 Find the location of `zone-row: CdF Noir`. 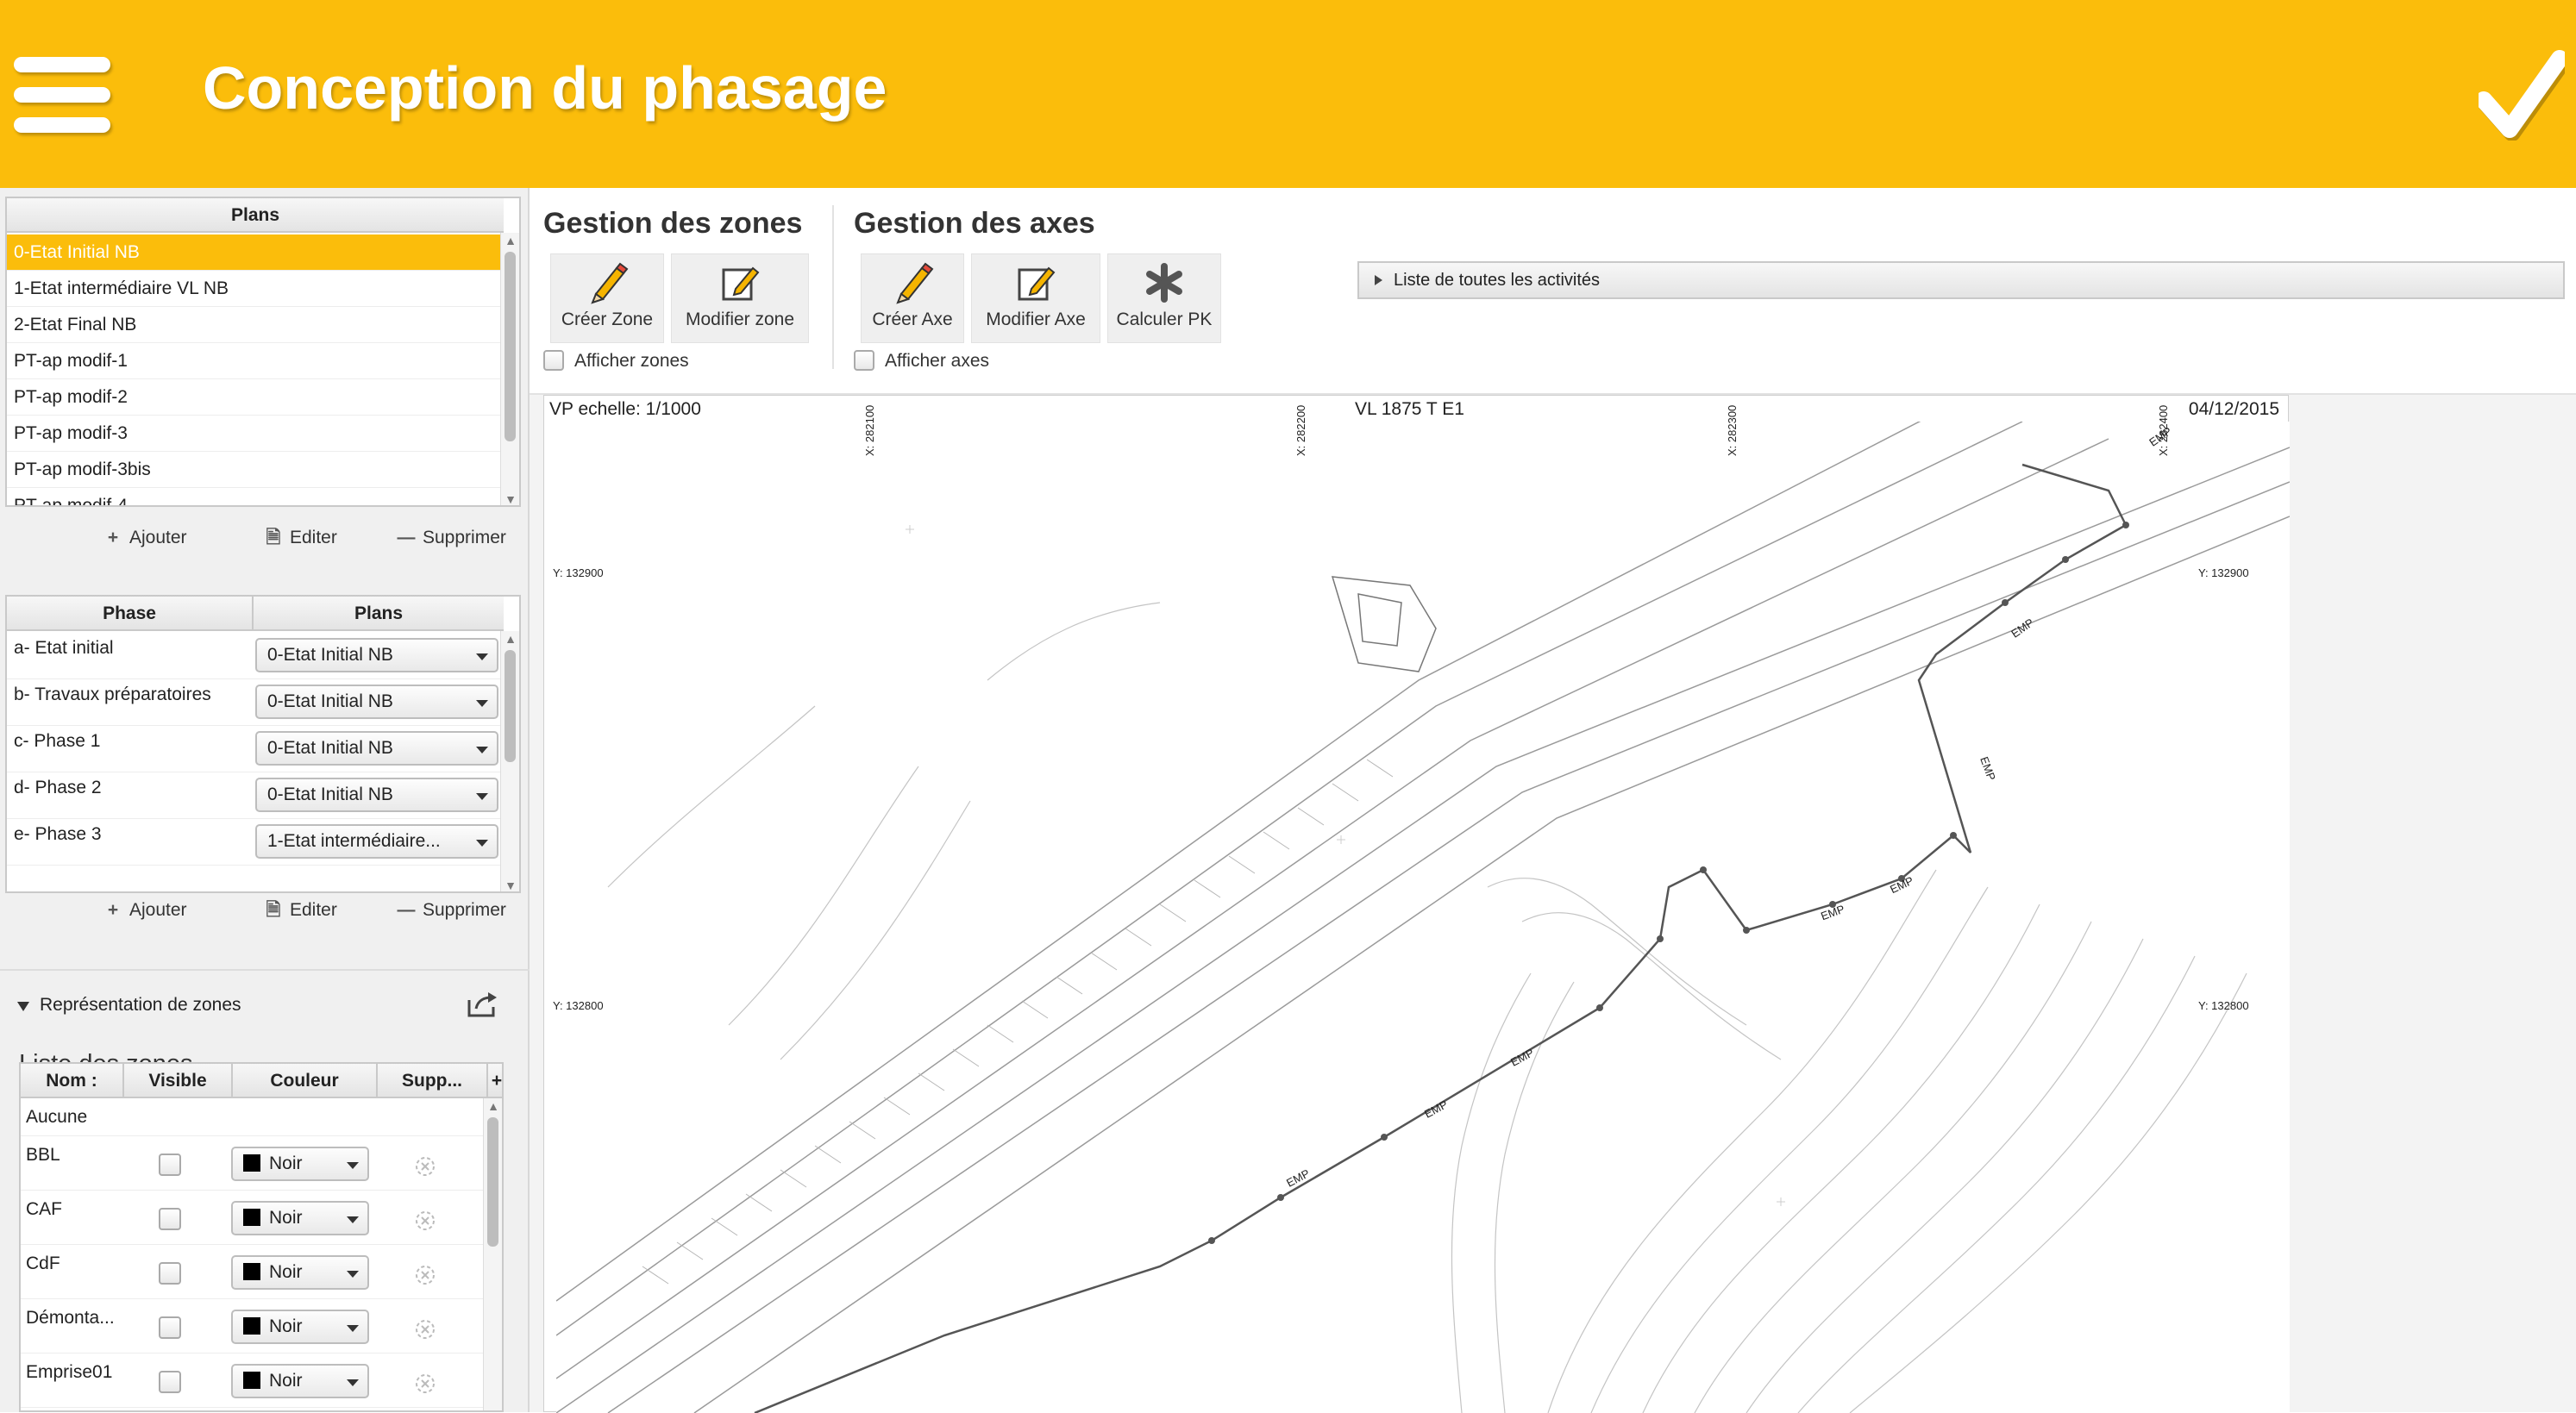

zone-row: CdF Noir is located at coordinates (255, 1272).